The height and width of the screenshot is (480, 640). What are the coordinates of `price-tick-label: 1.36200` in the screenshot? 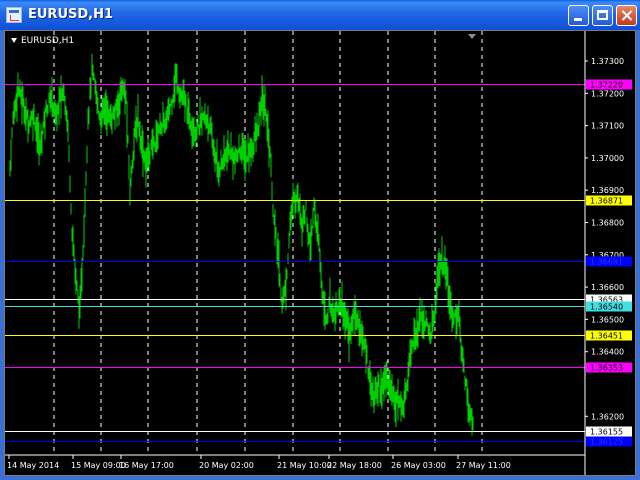 It's located at (607, 416).